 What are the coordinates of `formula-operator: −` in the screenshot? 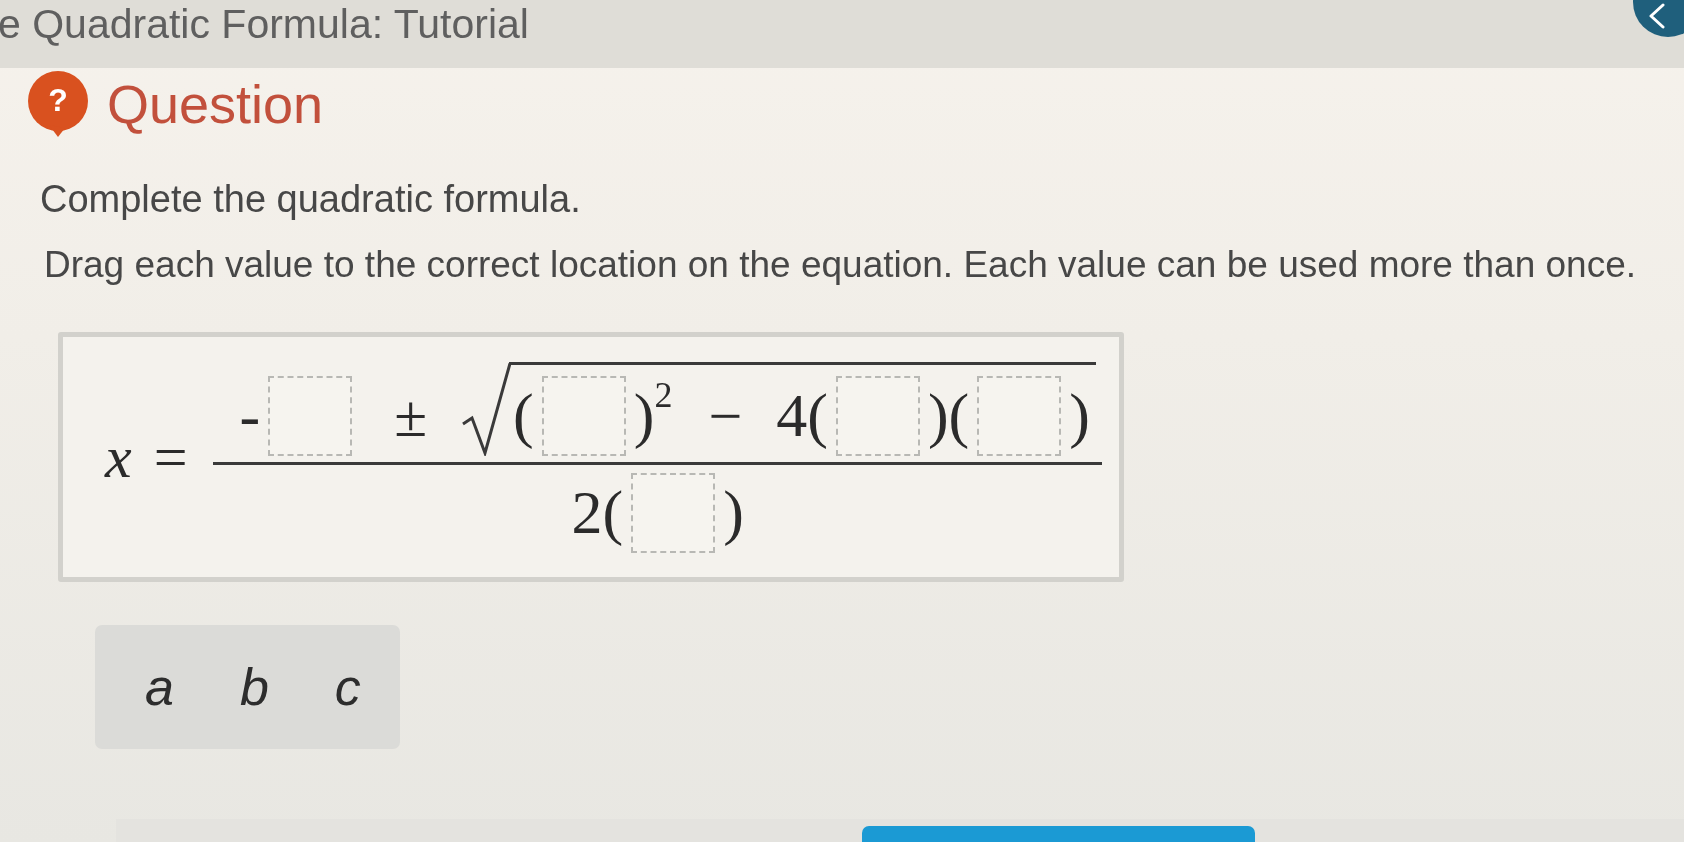 It's located at (725, 415).